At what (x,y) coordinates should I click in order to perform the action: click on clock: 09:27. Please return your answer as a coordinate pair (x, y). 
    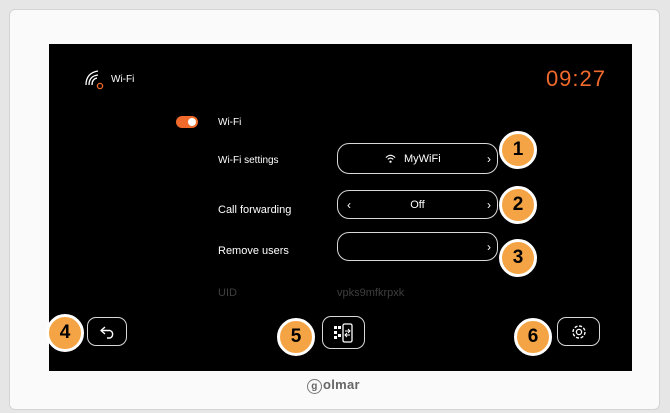
    Looking at the image, I should click on (575, 78).